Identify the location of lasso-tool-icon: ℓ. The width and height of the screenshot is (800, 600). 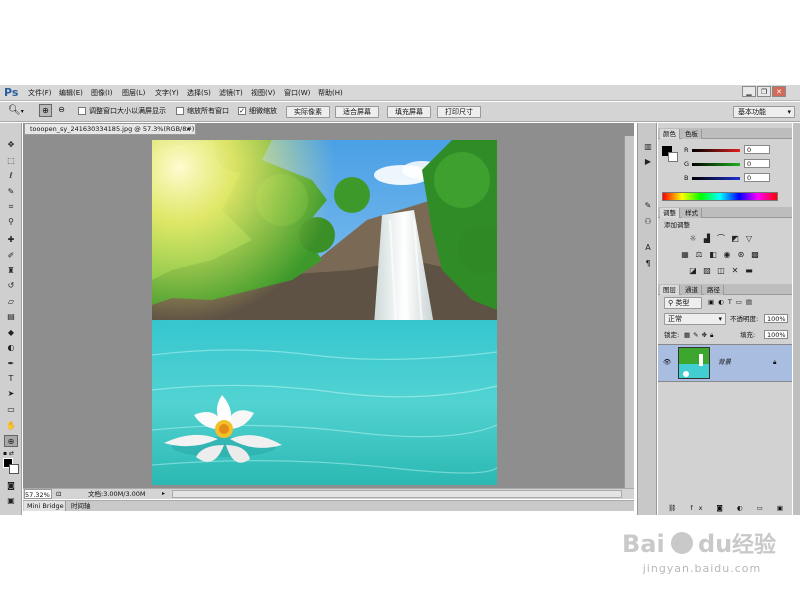
(11, 176).